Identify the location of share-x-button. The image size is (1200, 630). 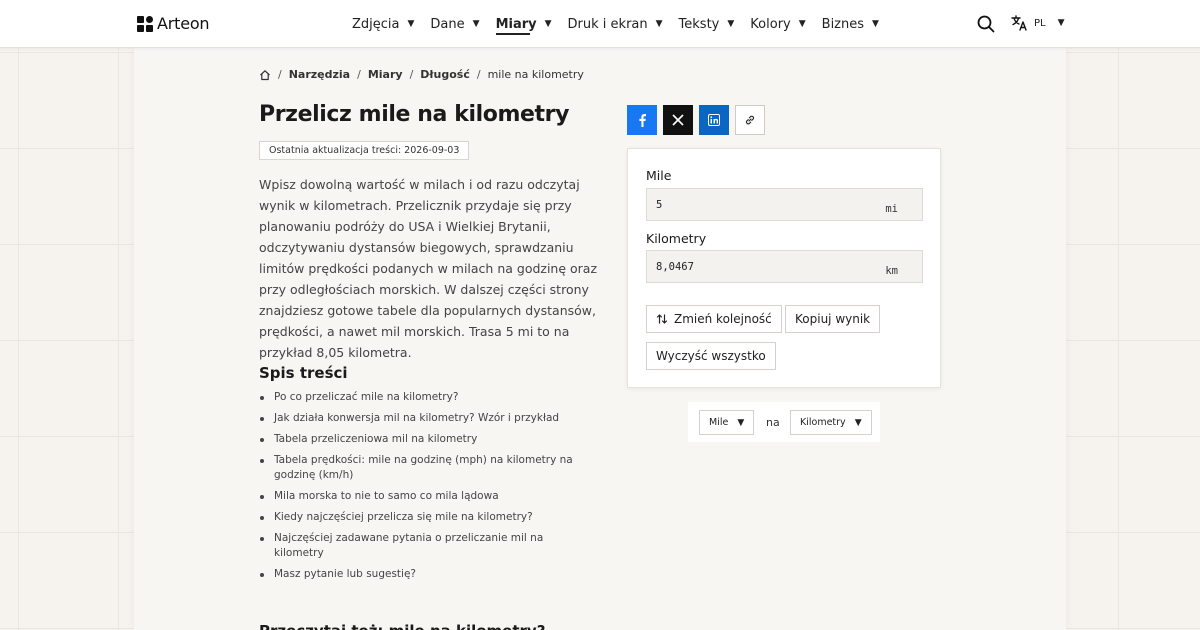
(678, 120).